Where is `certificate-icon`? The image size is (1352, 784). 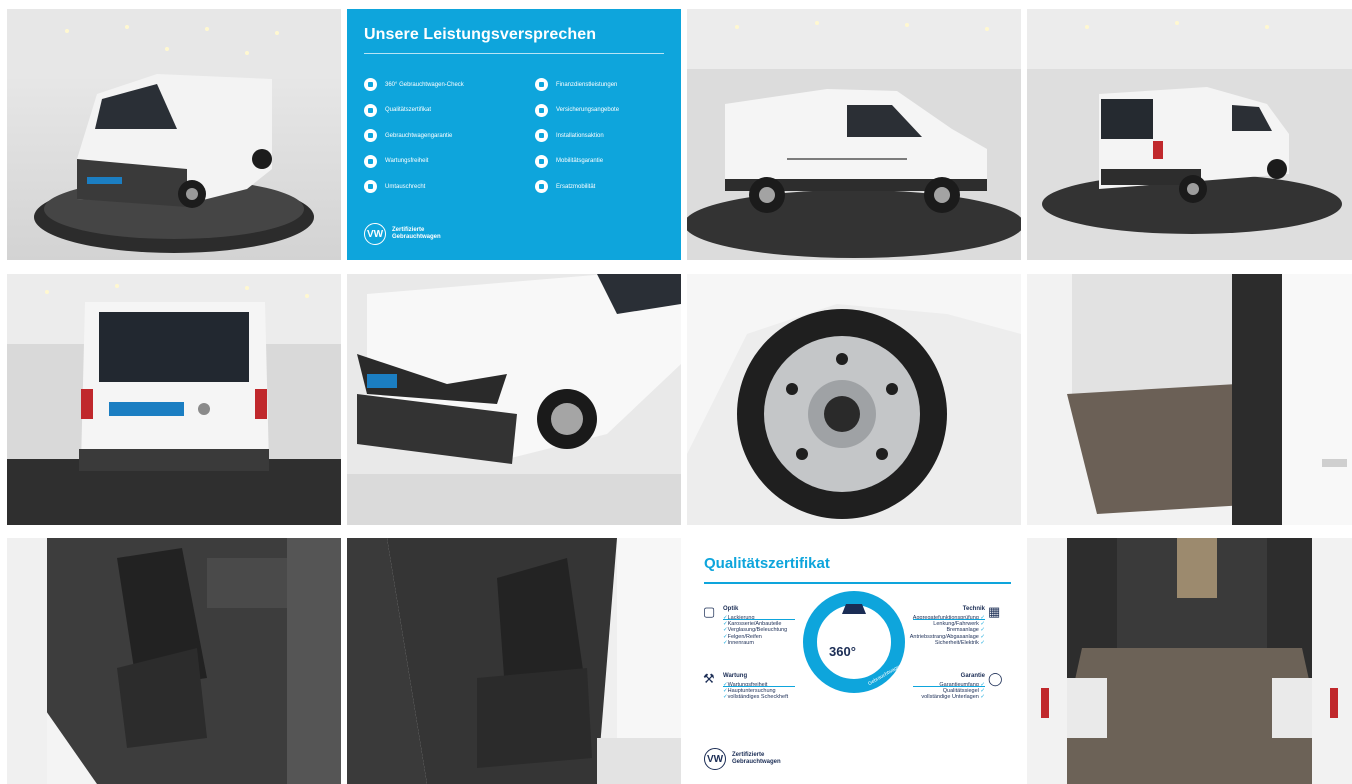
certificate-icon is located at coordinates (370, 110).